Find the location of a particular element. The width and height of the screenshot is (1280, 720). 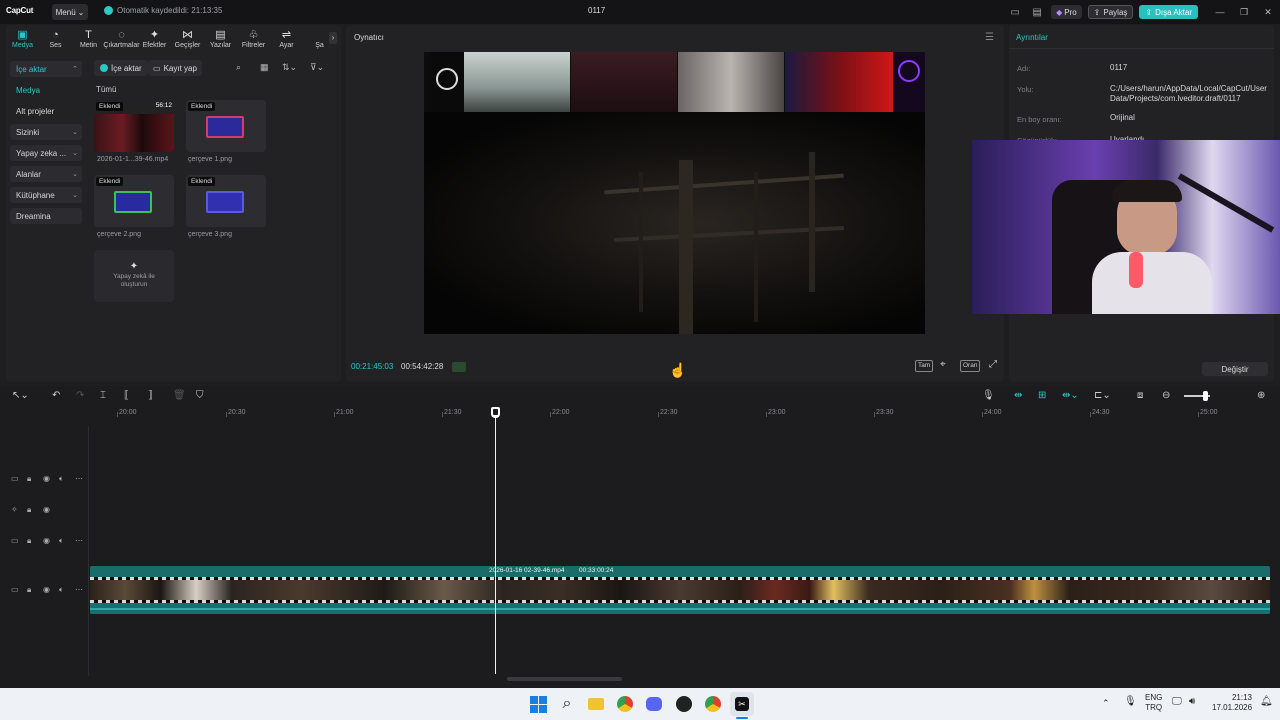

snap-icon: ⇹⌄ is located at coordinates (1070, 395).